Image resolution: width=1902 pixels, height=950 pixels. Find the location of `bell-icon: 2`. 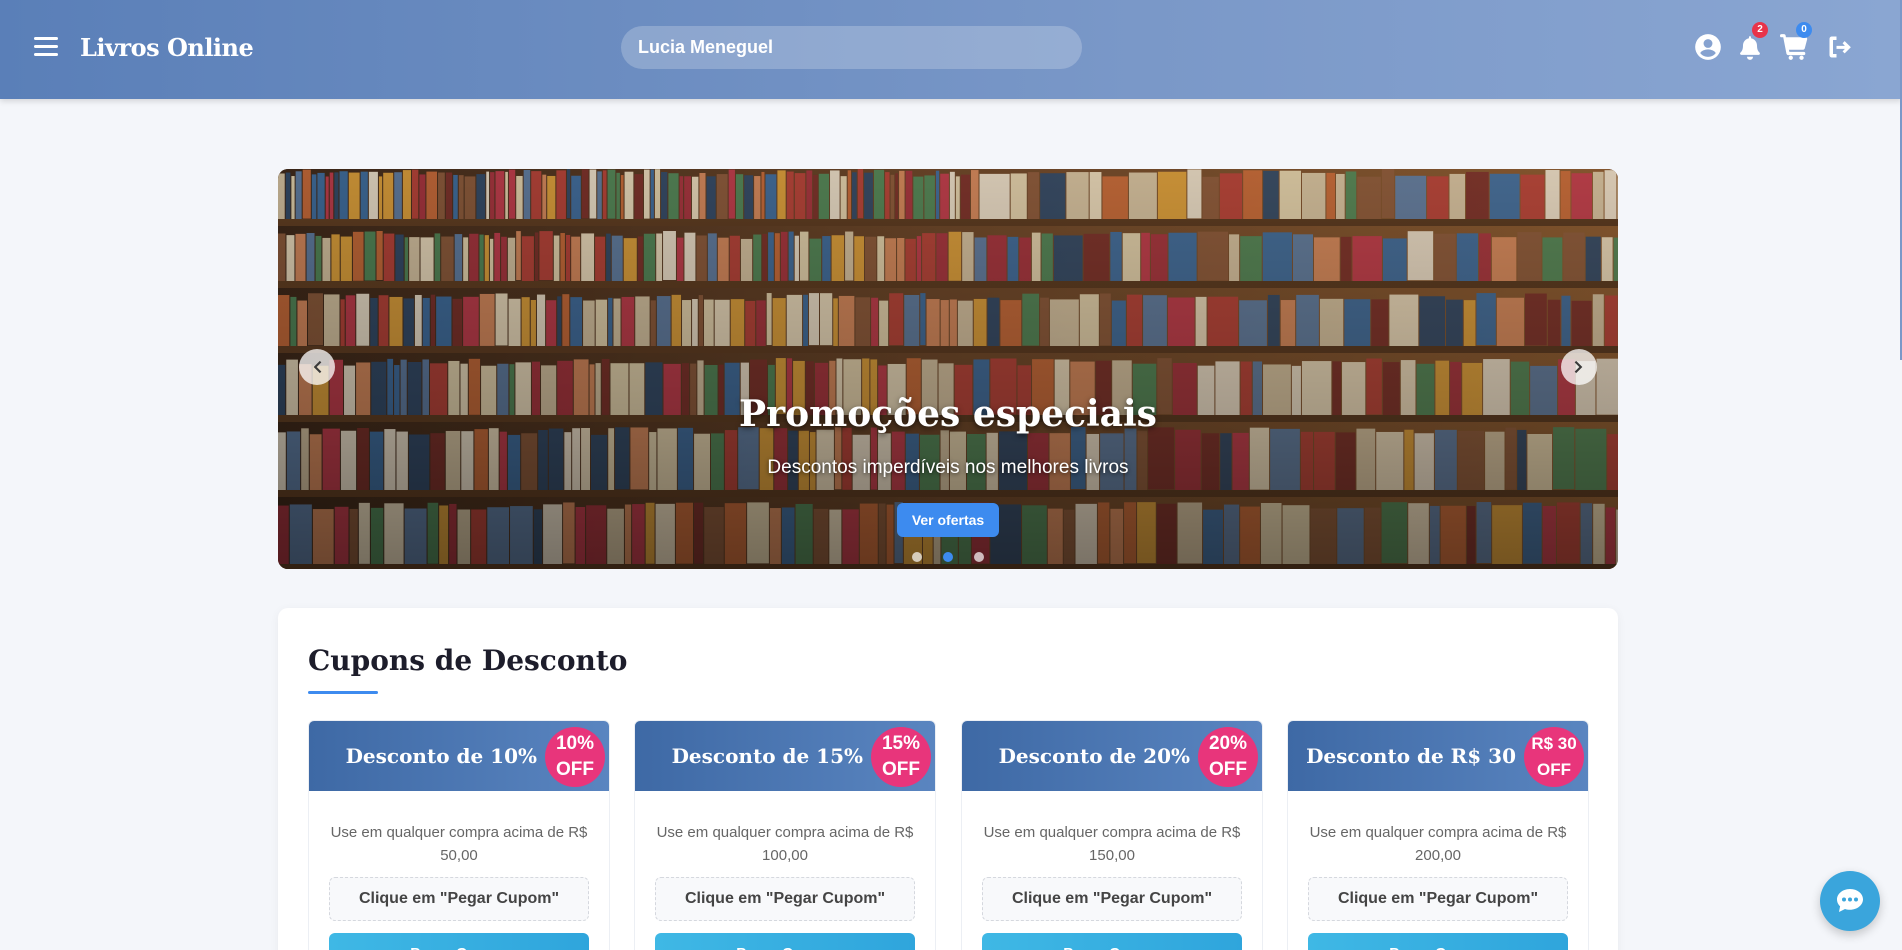

bell-icon: 2 is located at coordinates (1752, 41).